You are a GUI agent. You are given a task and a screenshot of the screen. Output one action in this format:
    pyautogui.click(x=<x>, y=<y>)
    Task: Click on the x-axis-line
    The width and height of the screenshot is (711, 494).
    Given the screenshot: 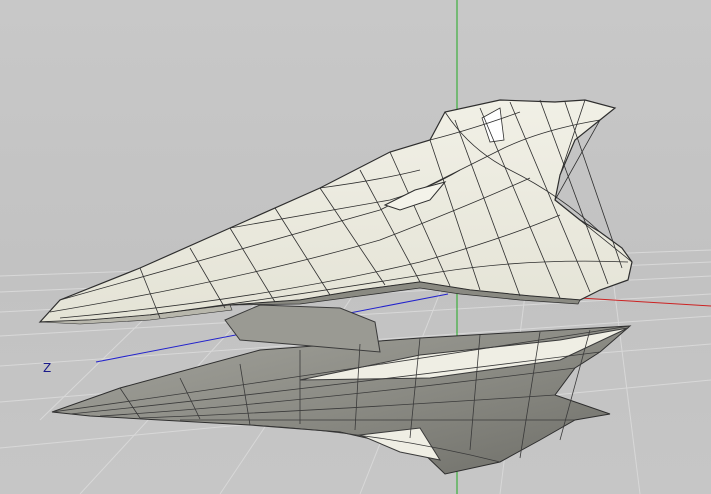 What is the action you would take?
    pyautogui.click(x=645, y=302)
    